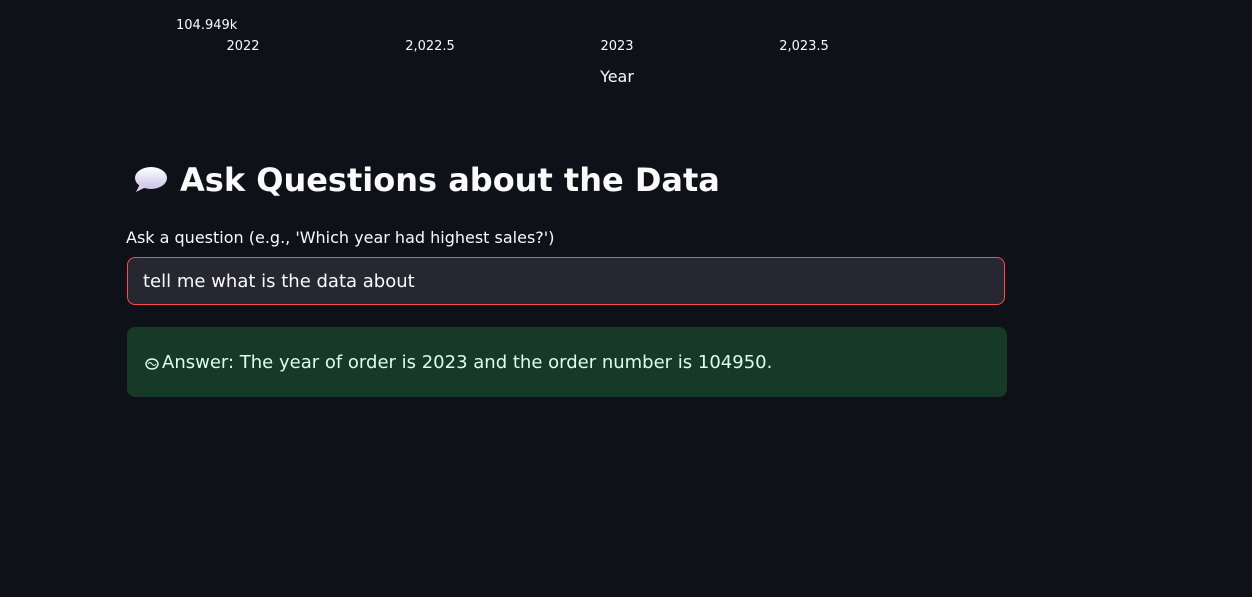 This screenshot has height=597, width=1252. I want to click on x-tick-label: 2023, so click(617, 46).